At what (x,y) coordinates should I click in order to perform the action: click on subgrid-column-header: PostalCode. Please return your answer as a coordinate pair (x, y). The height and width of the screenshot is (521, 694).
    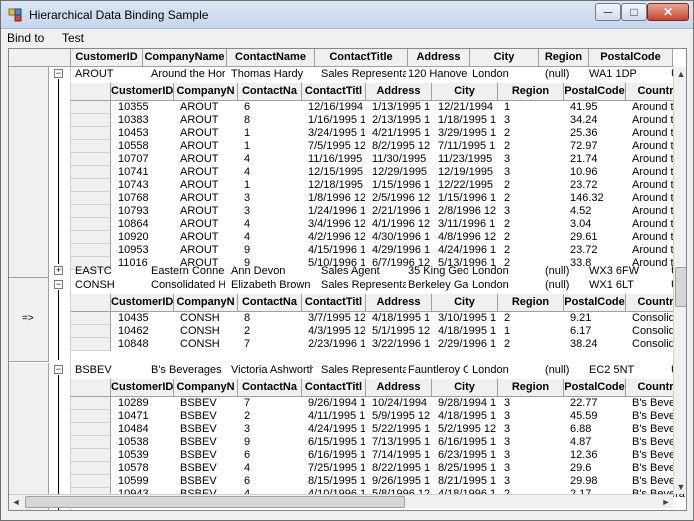
    Looking at the image, I should click on (595, 303).